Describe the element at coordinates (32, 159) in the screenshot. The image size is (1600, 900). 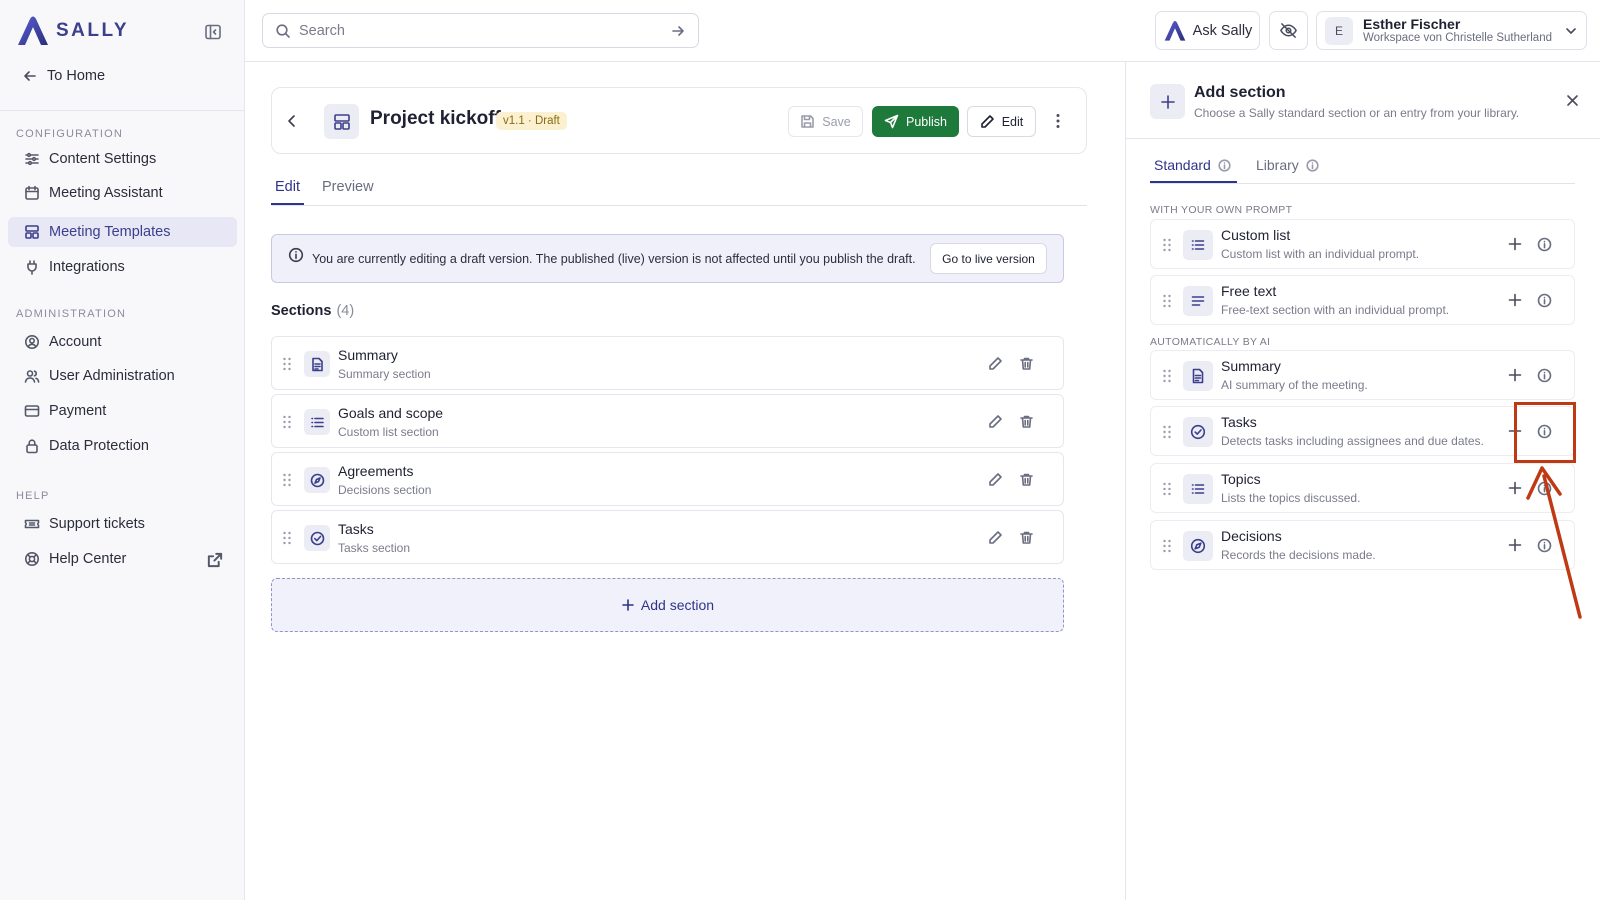
I see `sliders-icon` at that location.